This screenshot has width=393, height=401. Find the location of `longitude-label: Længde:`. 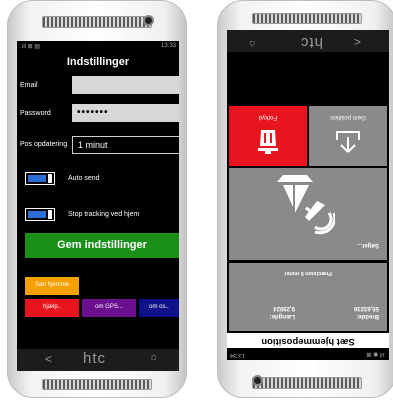

longitude-label: Længde: is located at coordinates (282, 316).